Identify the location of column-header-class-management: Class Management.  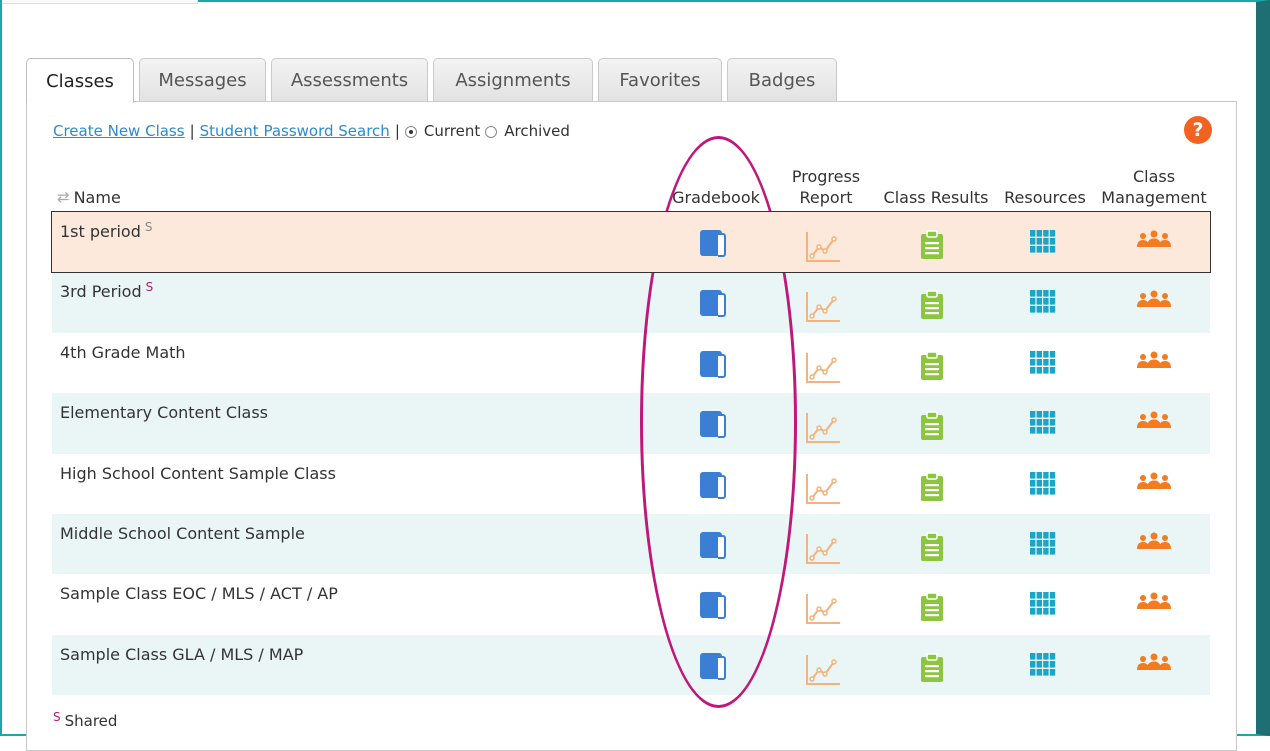
(1154, 187).